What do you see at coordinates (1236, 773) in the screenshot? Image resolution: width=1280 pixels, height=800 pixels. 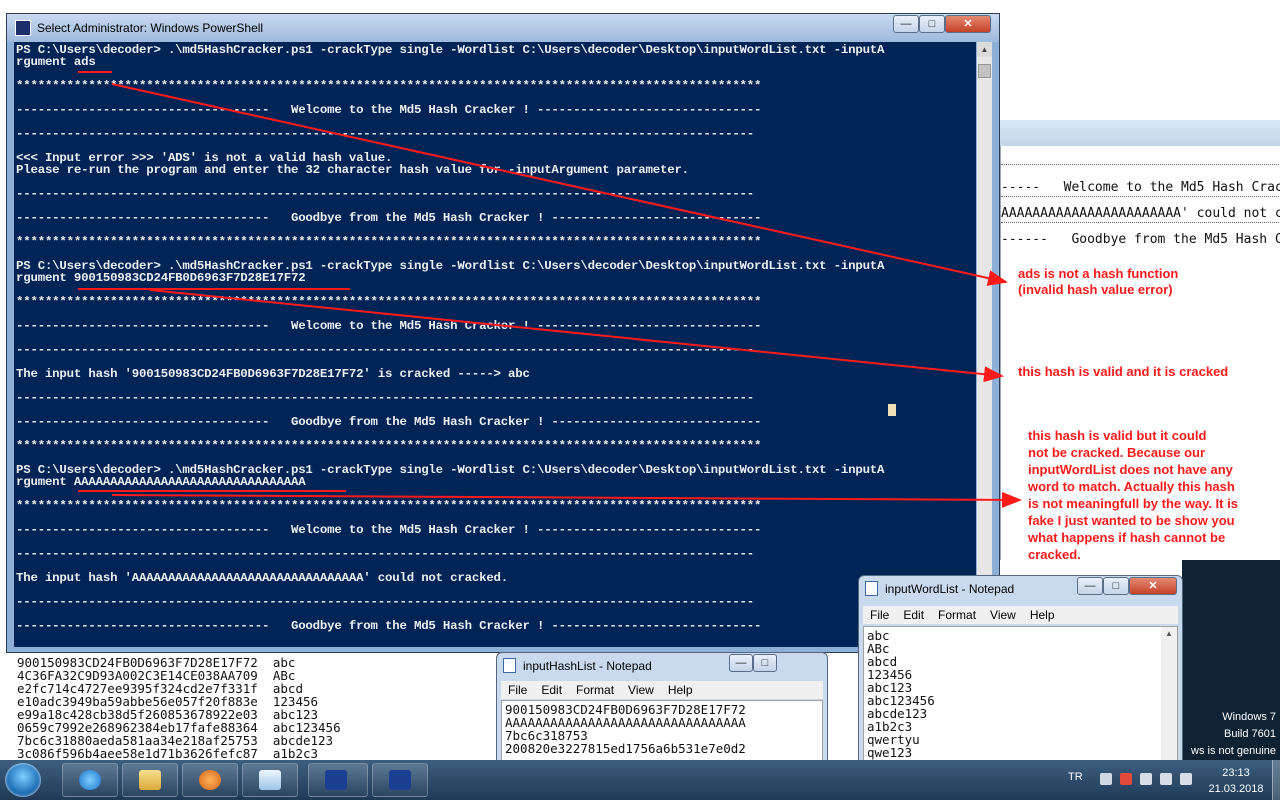 I see `clock-time: 23:13` at bounding box center [1236, 773].